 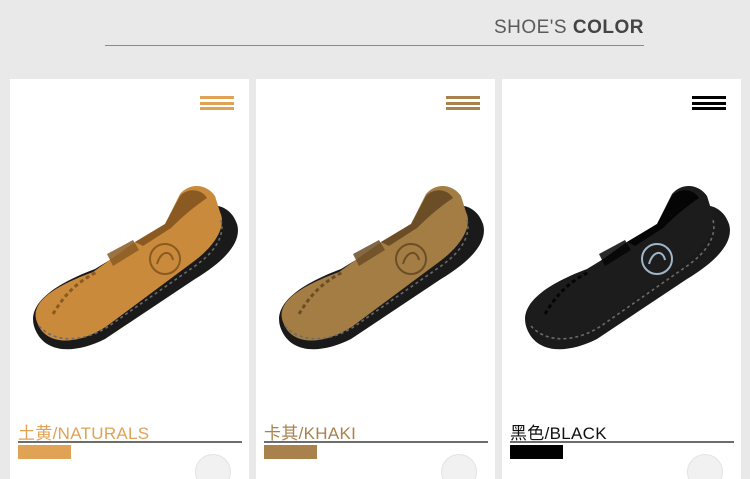 I want to click on title-light: SHOE'S, so click(x=533, y=27).